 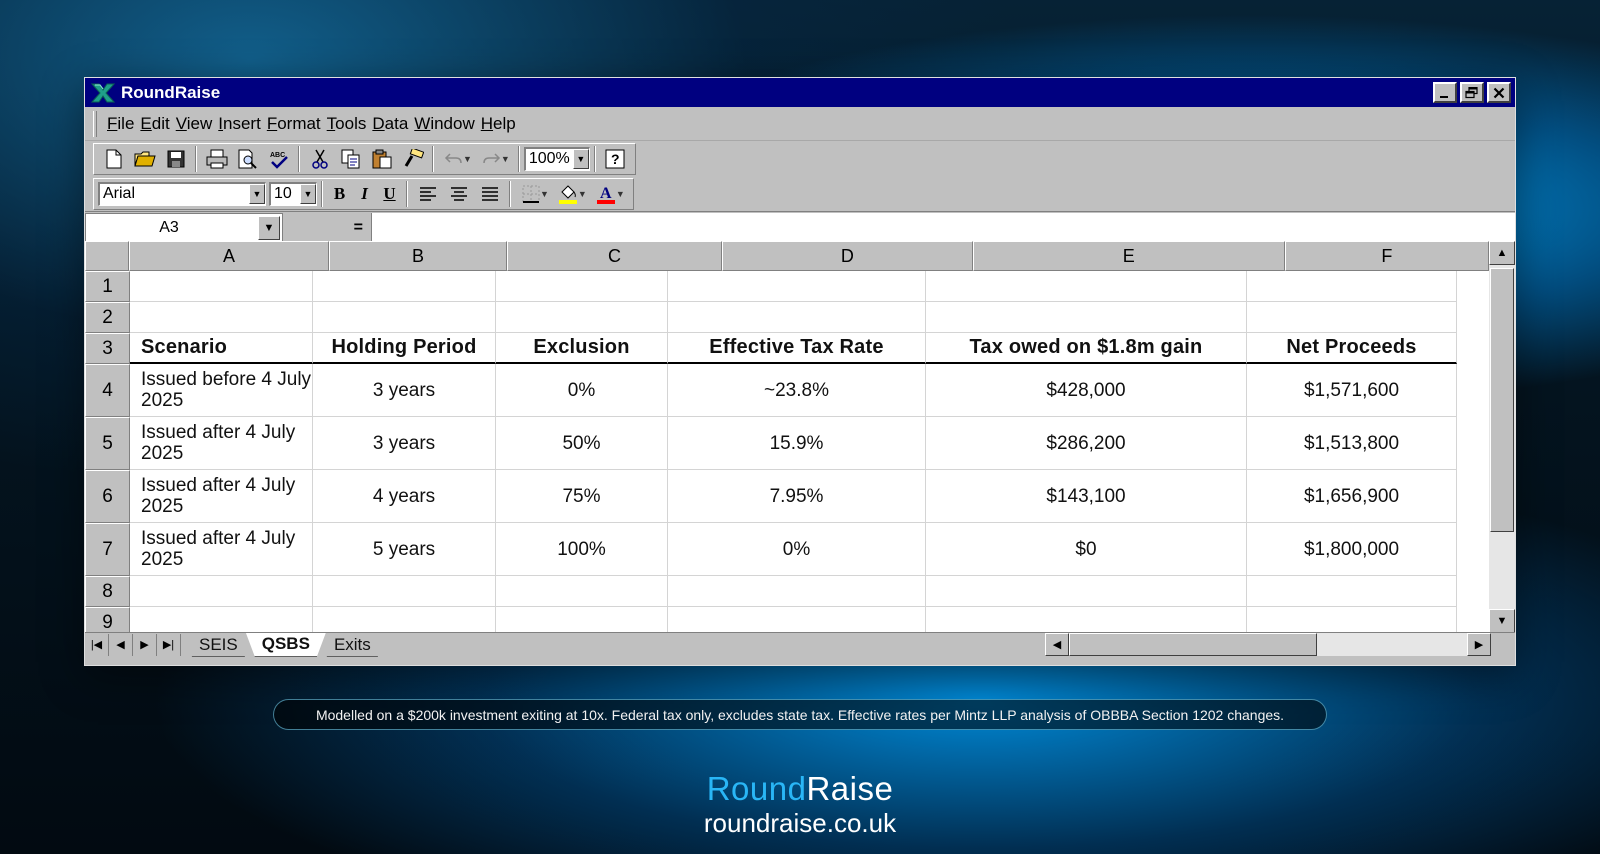 What do you see at coordinates (107, 348) in the screenshot?
I see `row-header: 3` at bounding box center [107, 348].